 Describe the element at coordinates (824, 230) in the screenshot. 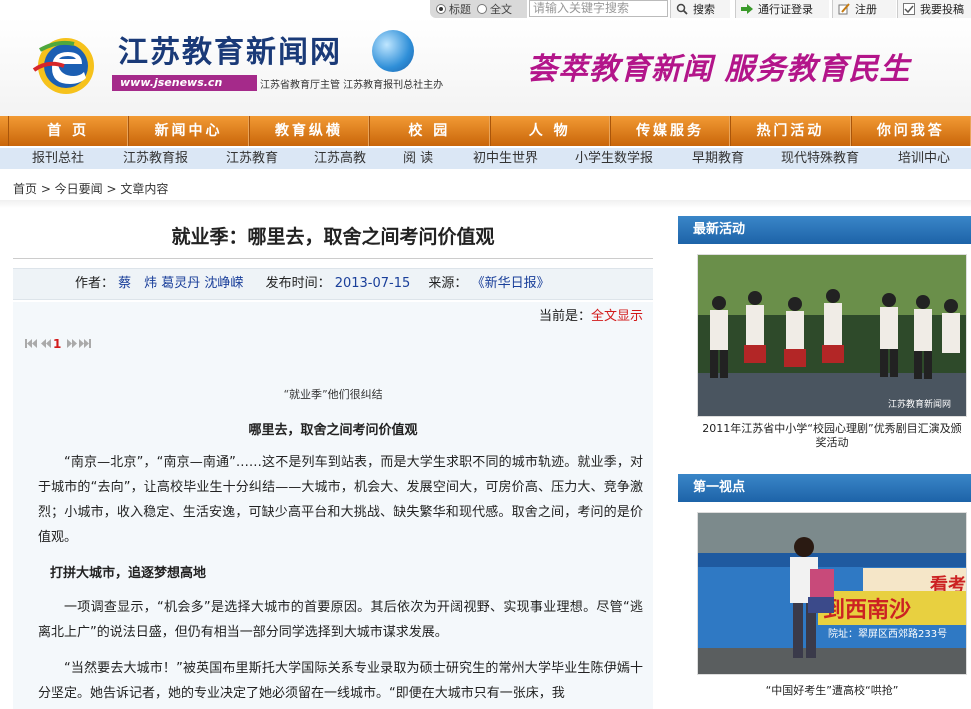

I see `latest-activities-header: 最新活动` at that location.